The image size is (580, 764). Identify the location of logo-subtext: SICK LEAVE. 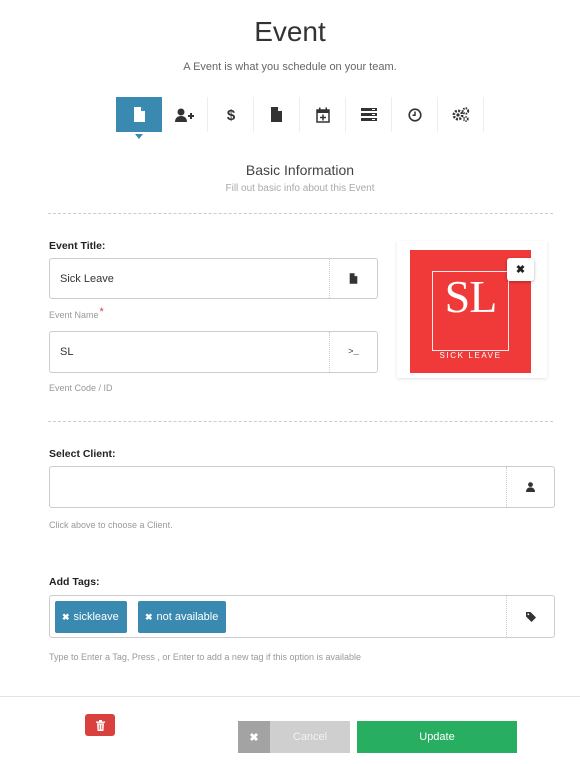
(470, 355).